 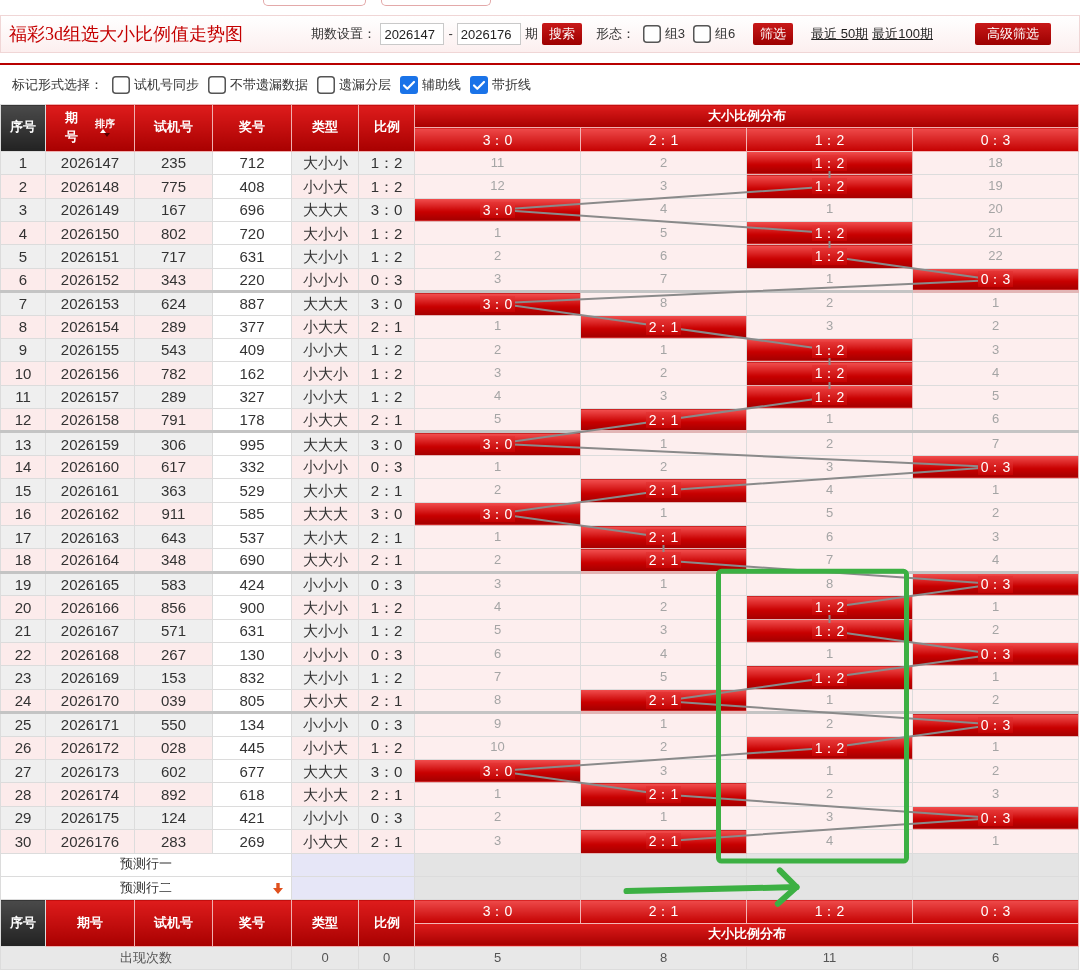 What do you see at coordinates (488, 34) in the screenshot?
I see `period-end-field: 2026176` at bounding box center [488, 34].